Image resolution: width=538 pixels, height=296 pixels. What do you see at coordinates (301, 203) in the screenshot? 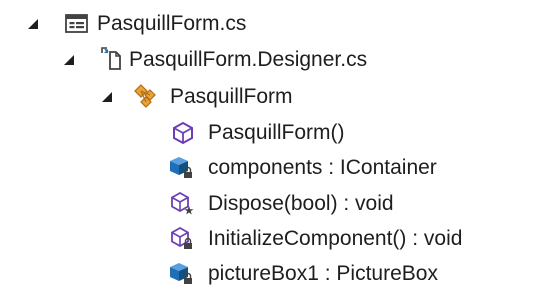
I see `tree-item-label: Dispose(bool) : void` at bounding box center [301, 203].